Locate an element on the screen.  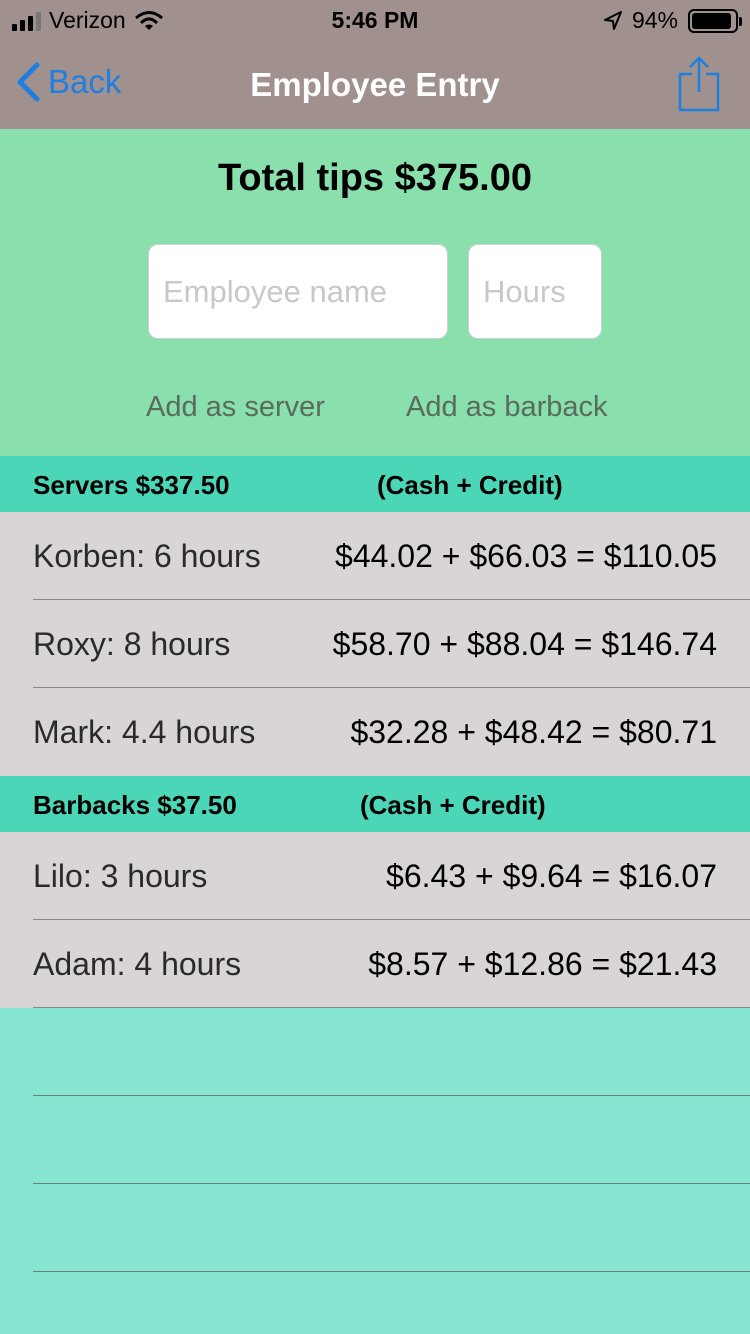
servers-section-header: Servers $337.50 (Cash + Credit) is located at coordinates (375, 484).